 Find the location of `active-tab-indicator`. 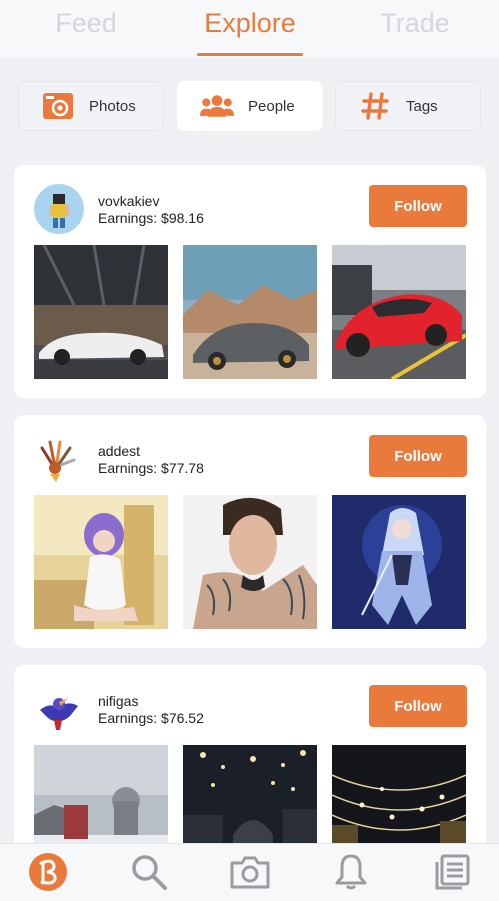

active-tab-indicator is located at coordinates (250, 54).